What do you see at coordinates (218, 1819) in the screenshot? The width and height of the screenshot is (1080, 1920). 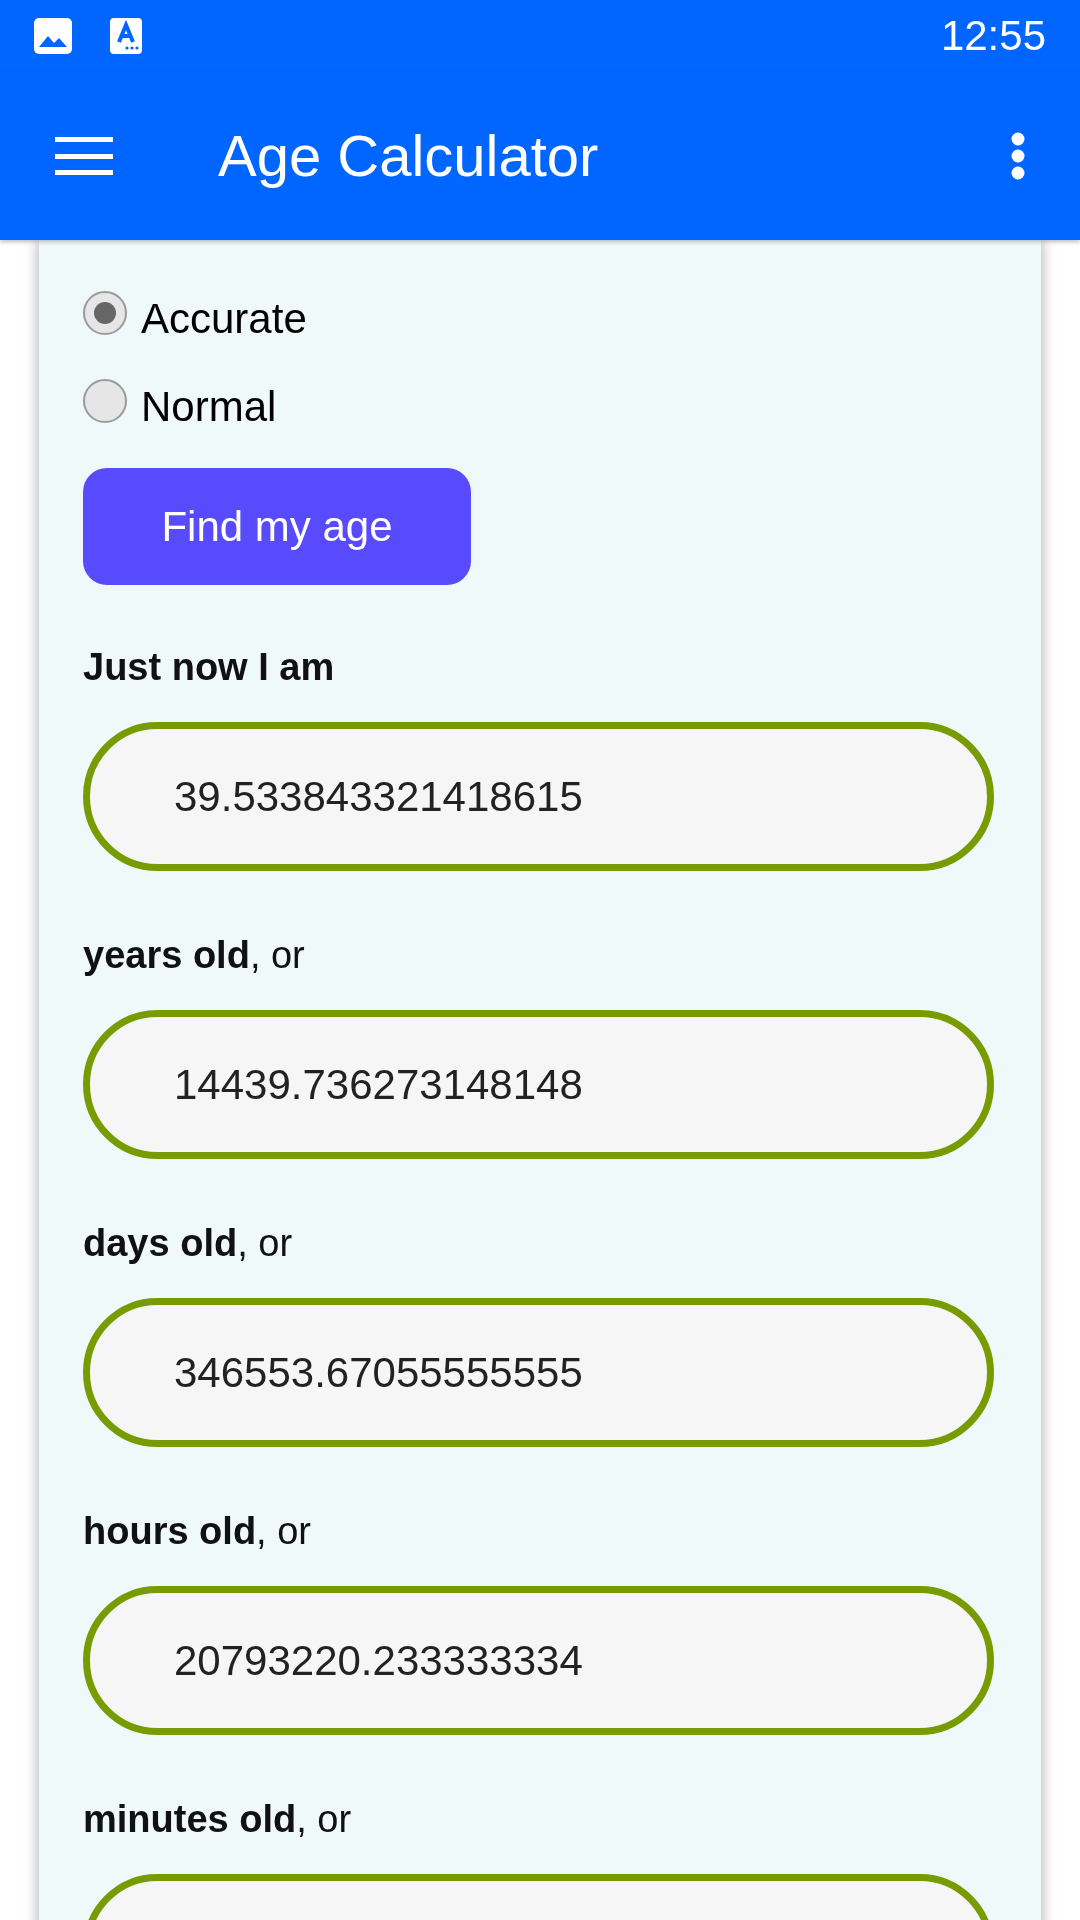 I see `result-label: minutes old, or` at bounding box center [218, 1819].